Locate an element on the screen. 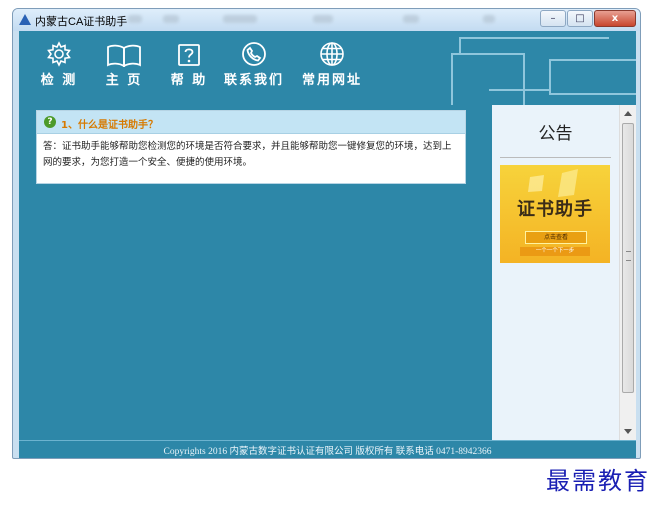 The height and width of the screenshot is (508, 658). scroll-down-arrow-icon is located at coordinates (628, 431).